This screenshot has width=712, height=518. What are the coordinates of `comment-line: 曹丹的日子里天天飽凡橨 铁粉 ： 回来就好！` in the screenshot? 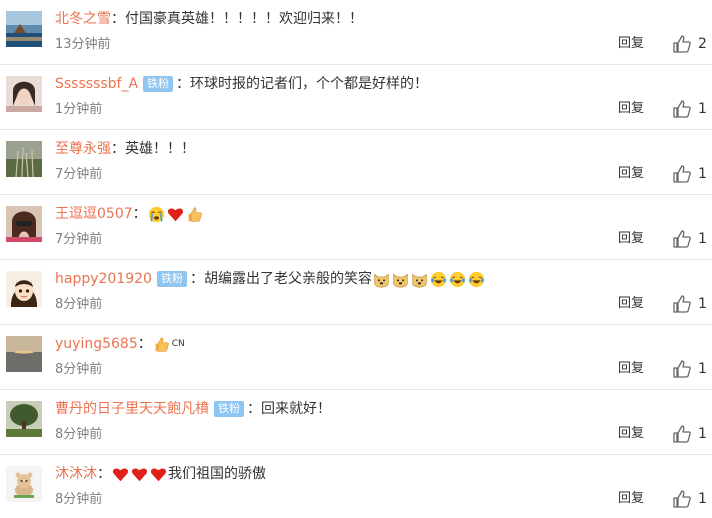 It's located at (193, 409).